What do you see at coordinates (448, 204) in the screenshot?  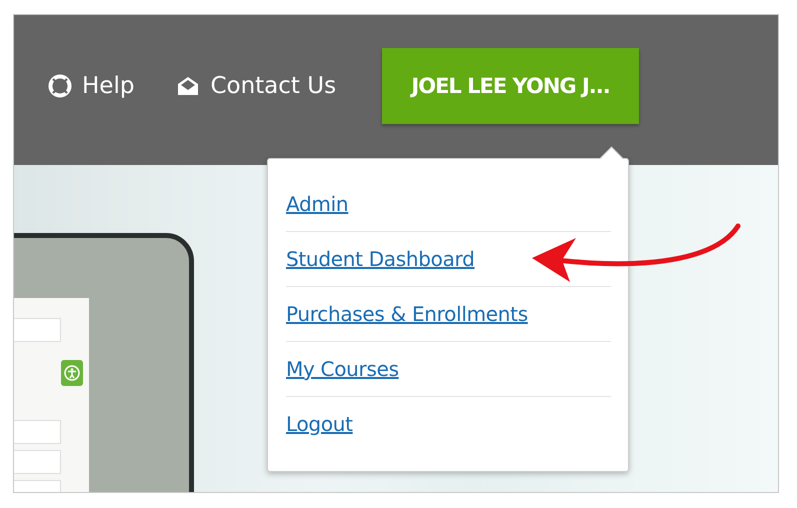 I see `menu-item-link: Admin` at bounding box center [448, 204].